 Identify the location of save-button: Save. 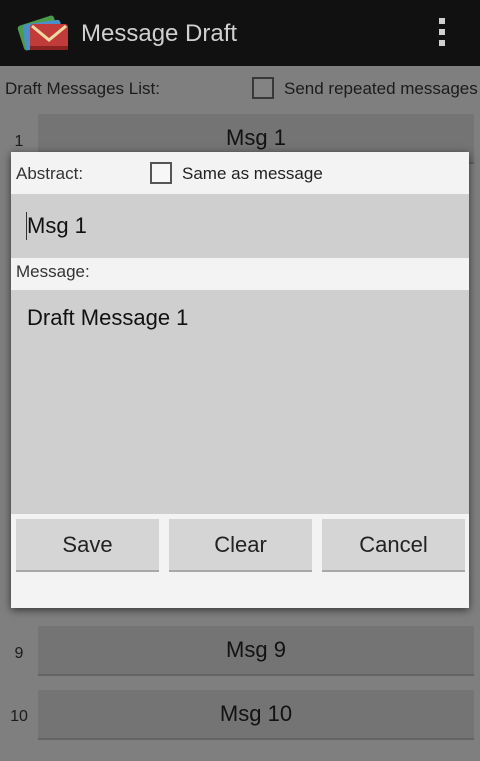
(87, 545).